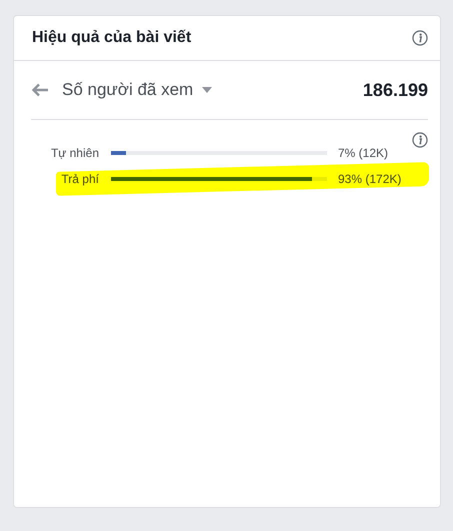 This screenshot has width=453, height=531. I want to click on caret-icon, so click(207, 90).